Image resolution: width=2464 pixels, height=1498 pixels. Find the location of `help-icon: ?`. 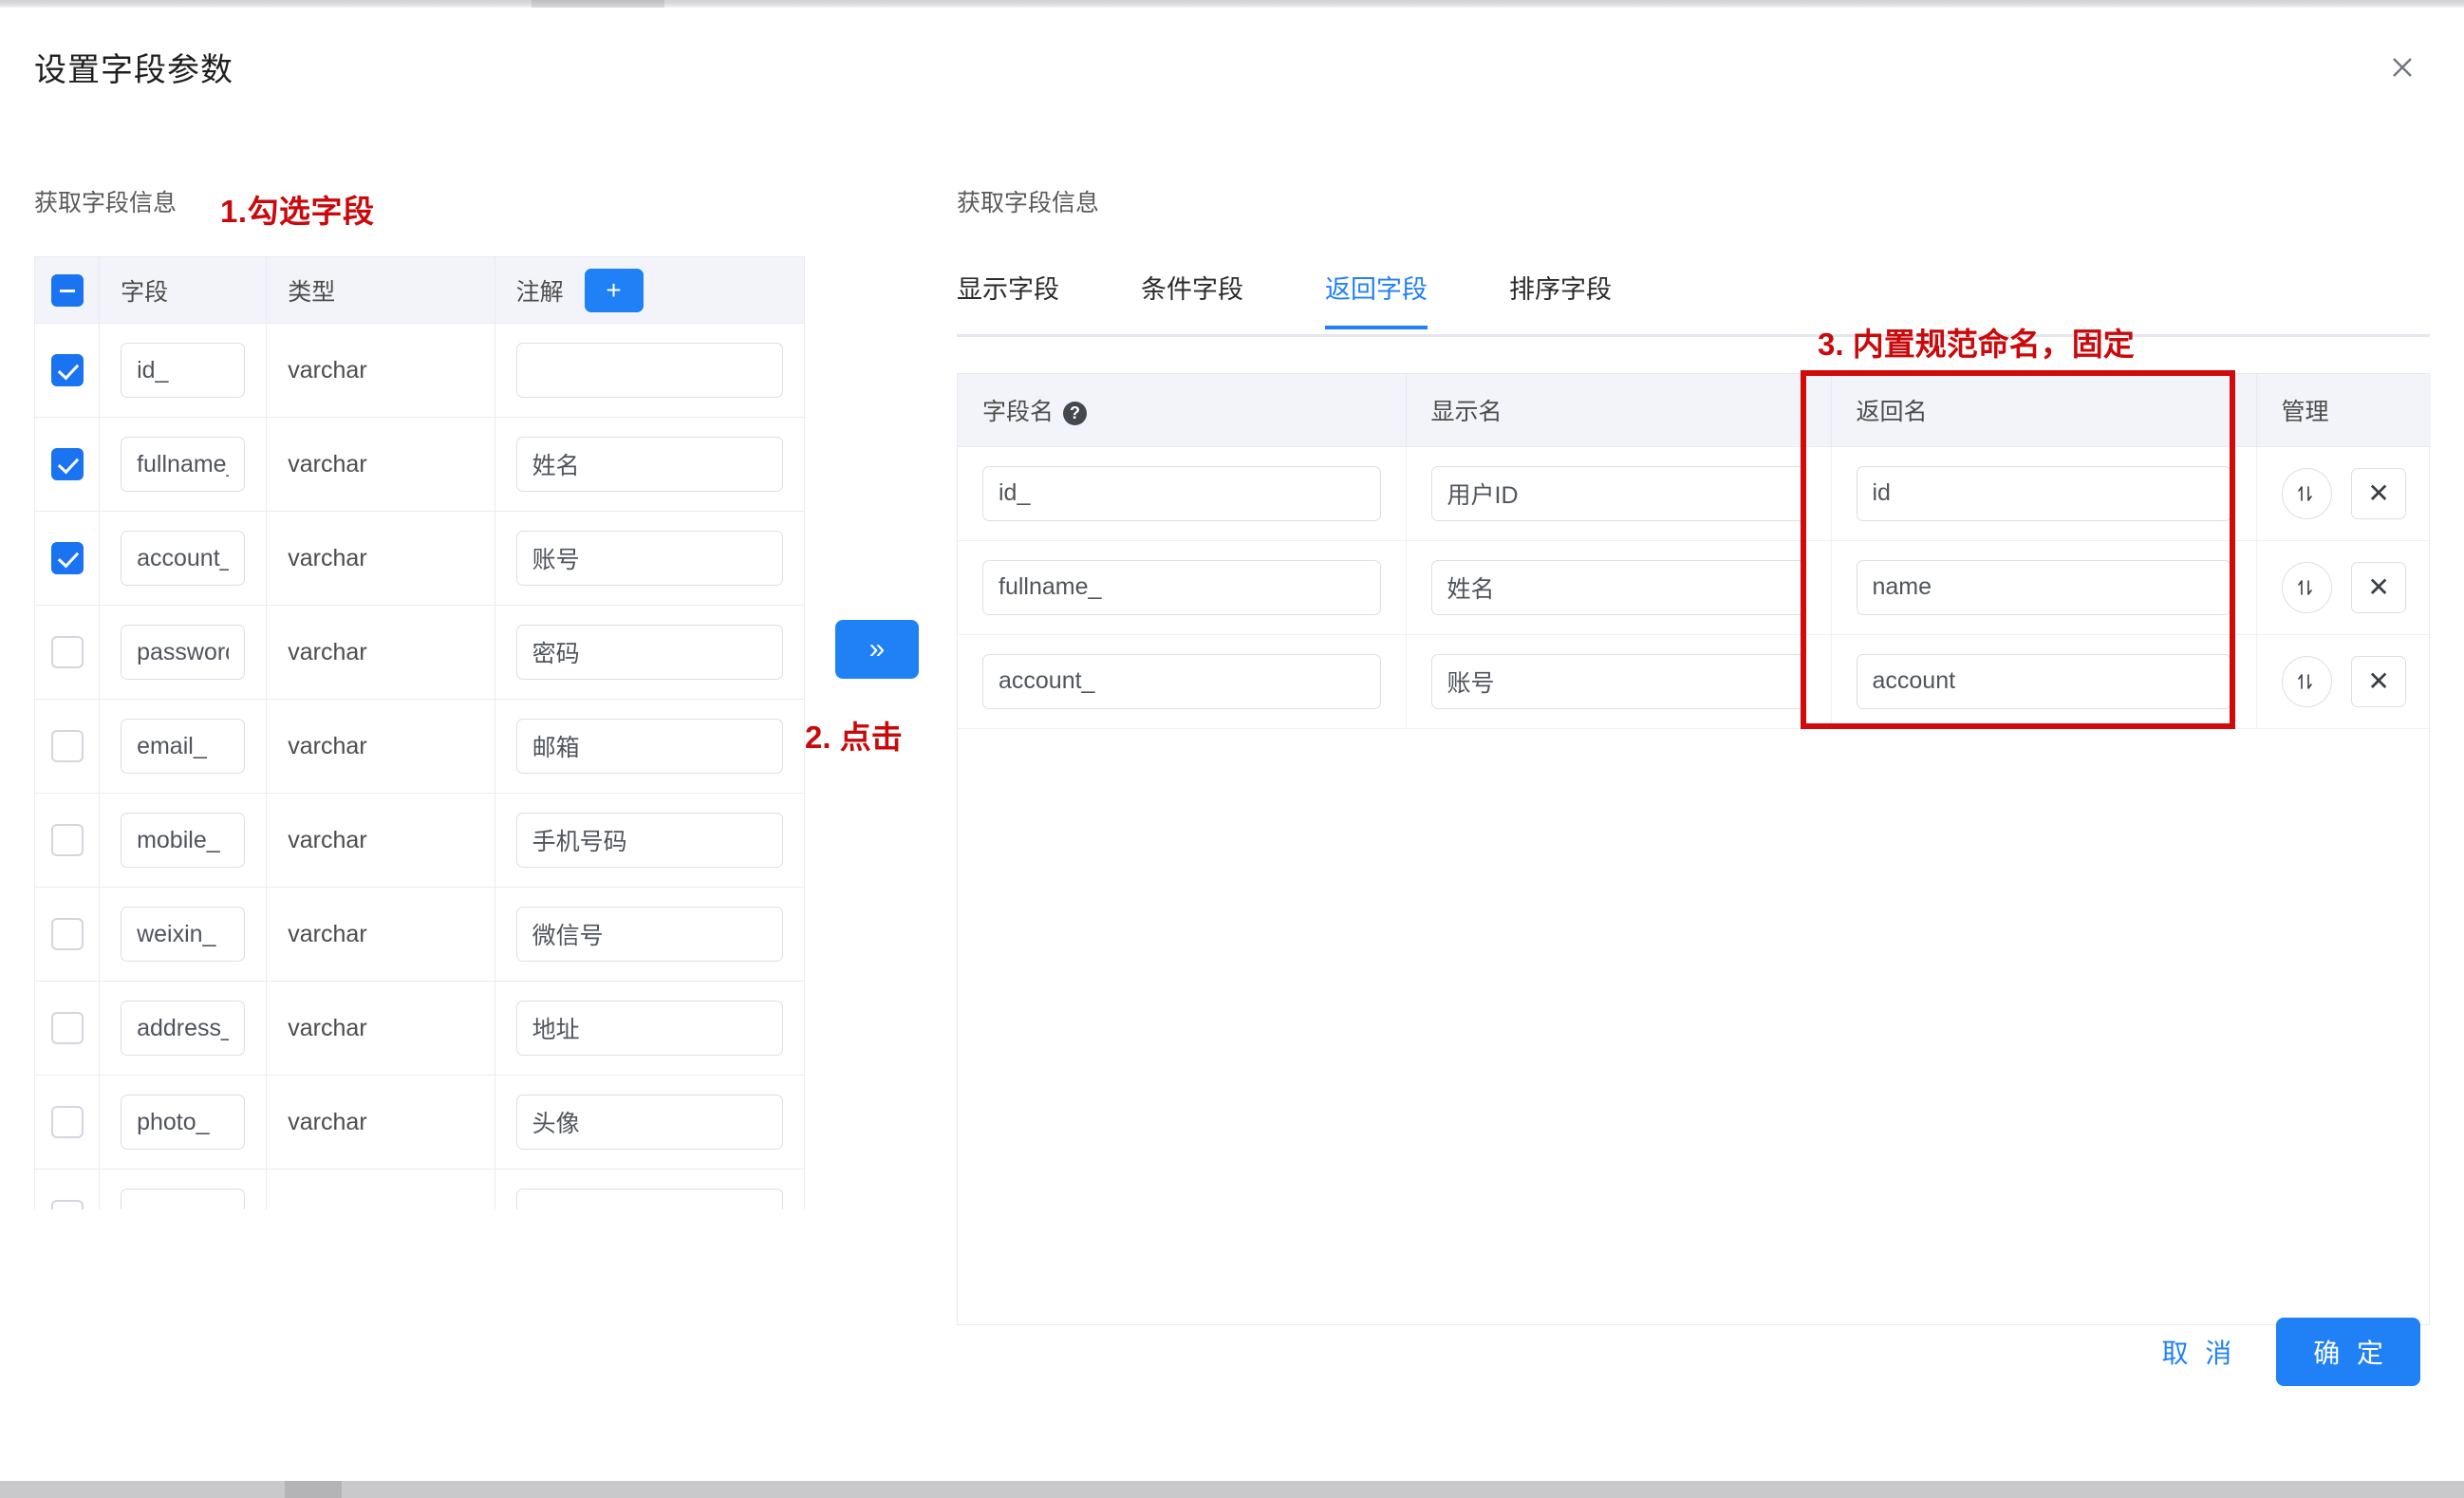

help-icon: ? is located at coordinates (1076, 413).